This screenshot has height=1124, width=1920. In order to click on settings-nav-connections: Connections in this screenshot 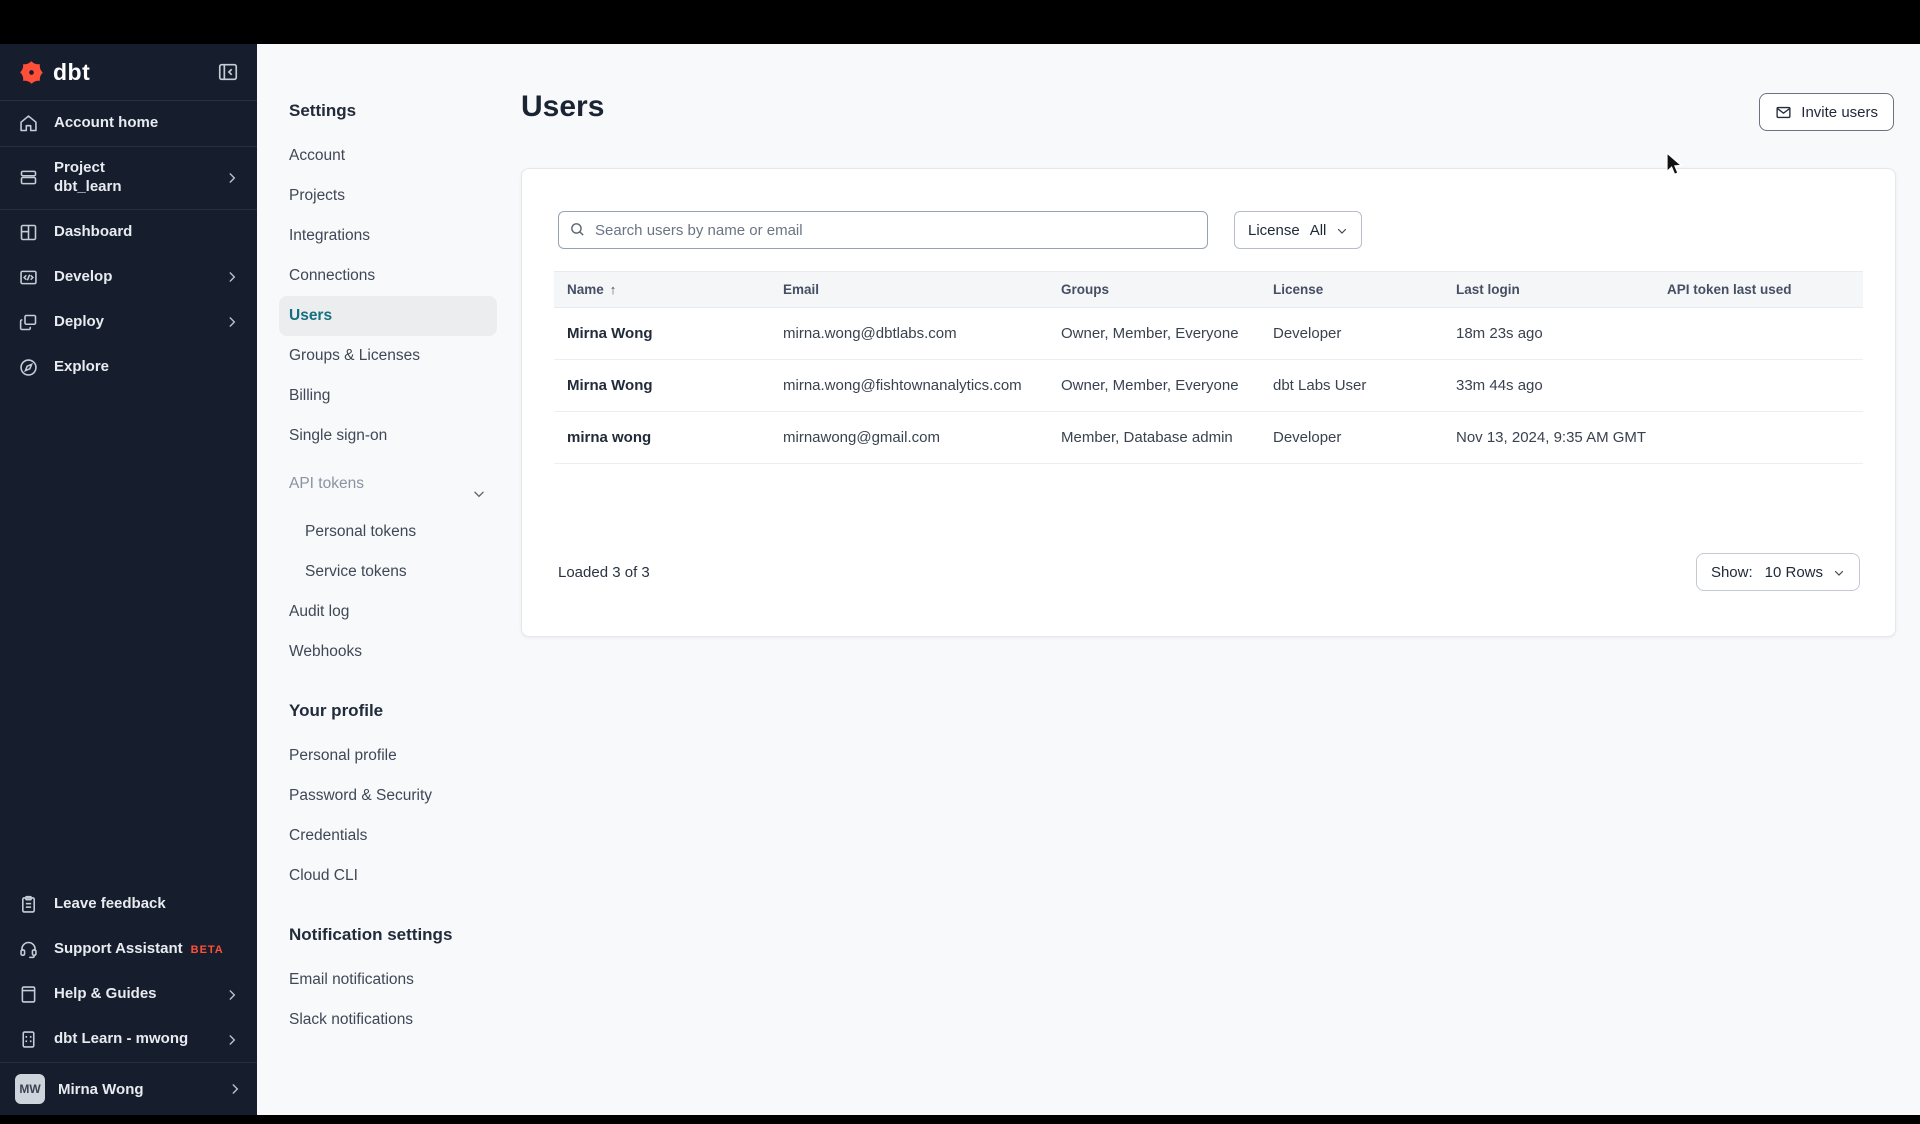, I will do `click(404, 276)`.